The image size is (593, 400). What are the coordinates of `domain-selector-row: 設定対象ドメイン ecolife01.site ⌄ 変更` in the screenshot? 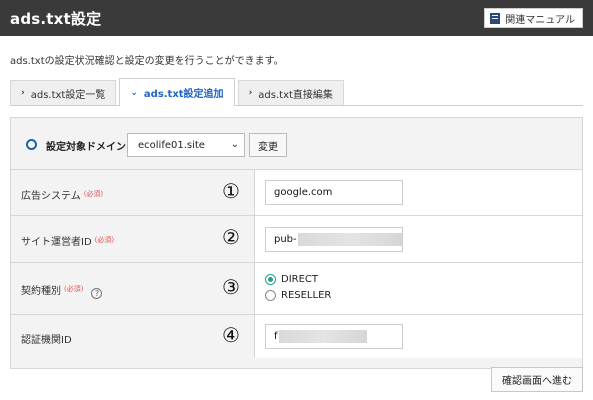 It's located at (296, 144).